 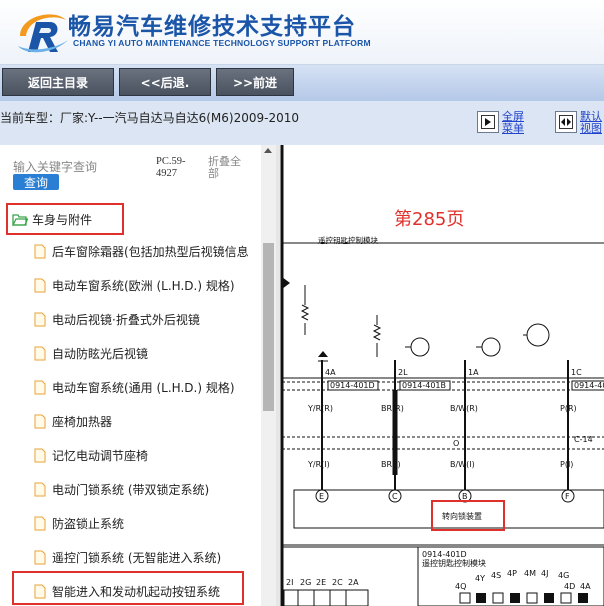 I want to click on terminal-label: B, so click(x=465, y=496).